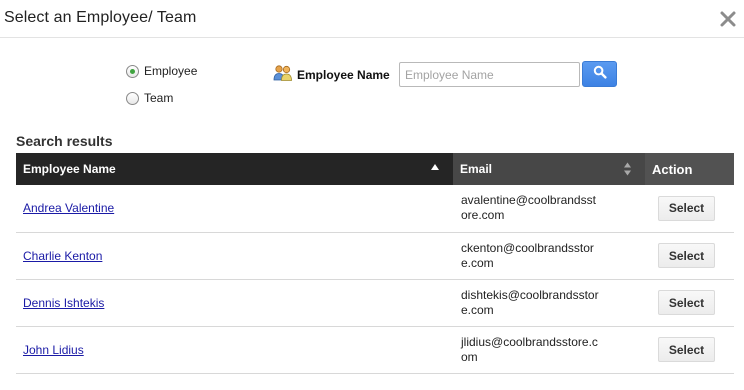  What do you see at coordinates (627, 170) in the screenshot?
I see `sort-icon` at bounding box center [627, 170].